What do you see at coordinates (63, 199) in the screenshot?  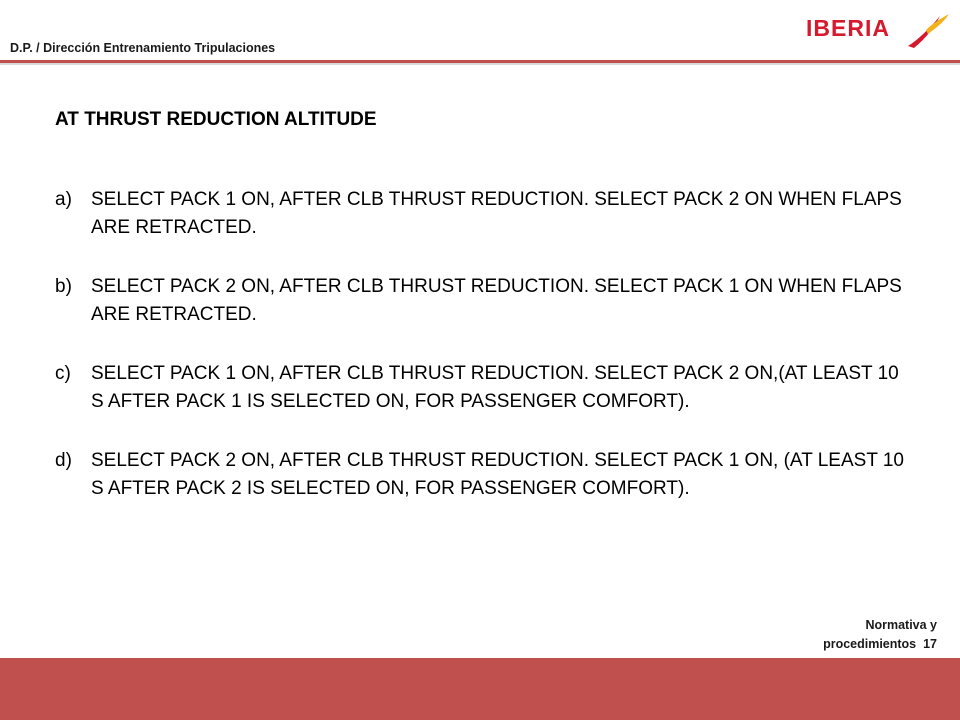 I see `option-letter: a)` at bounding box center [63, 199].